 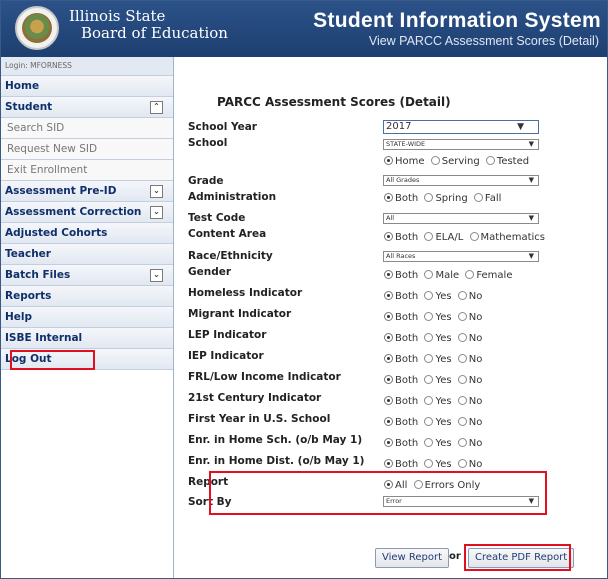 What do you see at coordinates (240, 314) in the screenshot?
I see `migrant-label: Migrant Indicator` at bounding box center [240, 314].